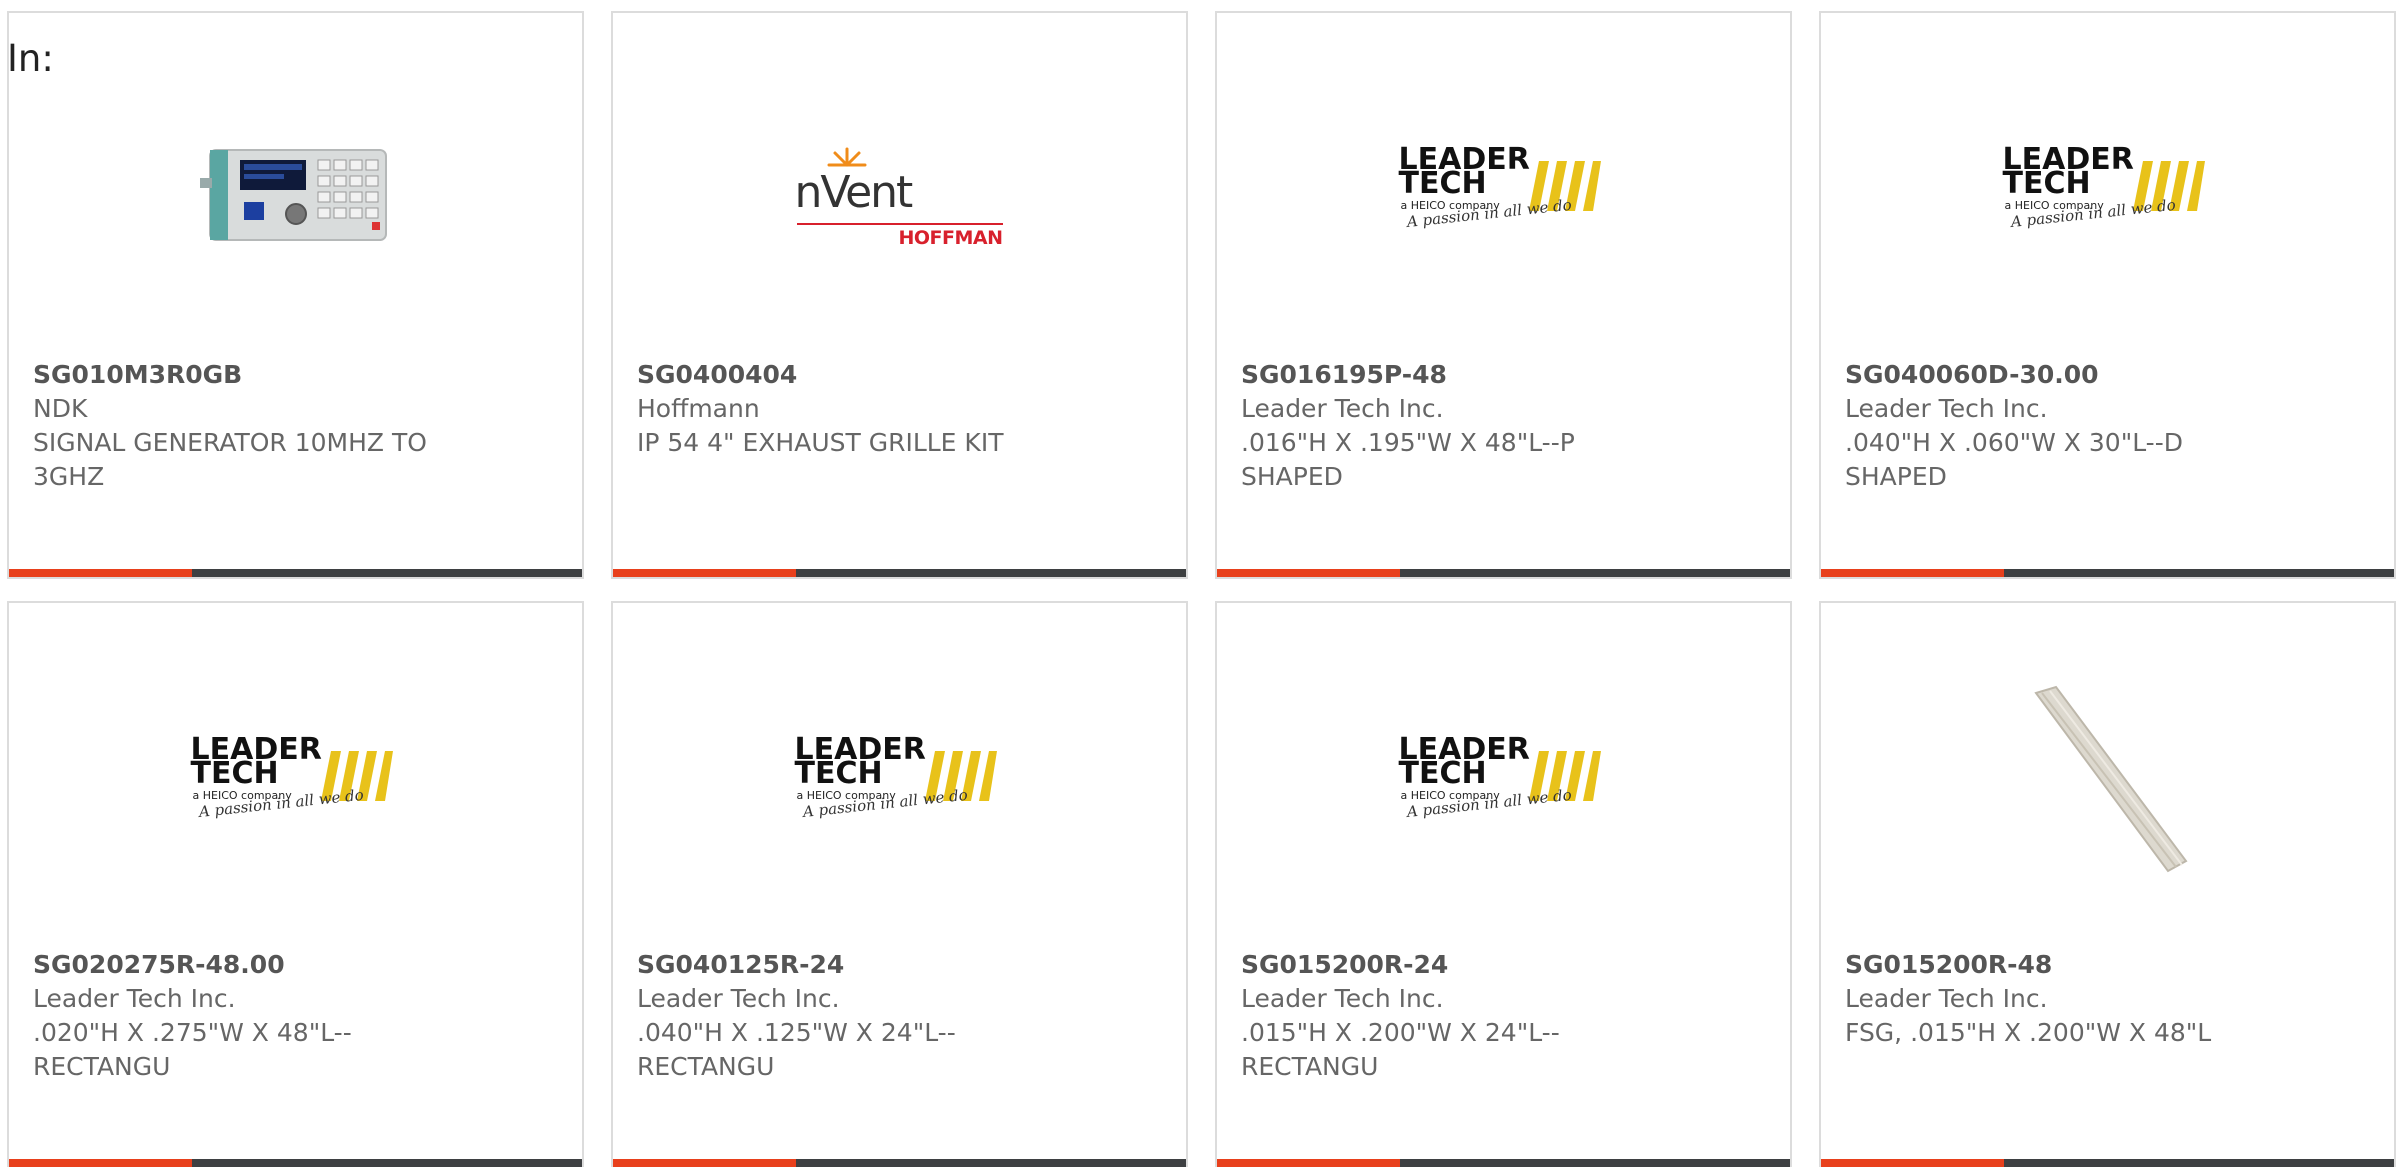 The image size is (2400, 1167). I want to click on description: FSG, .015"H X .200"W X 48"L, so click(2028, 1032).